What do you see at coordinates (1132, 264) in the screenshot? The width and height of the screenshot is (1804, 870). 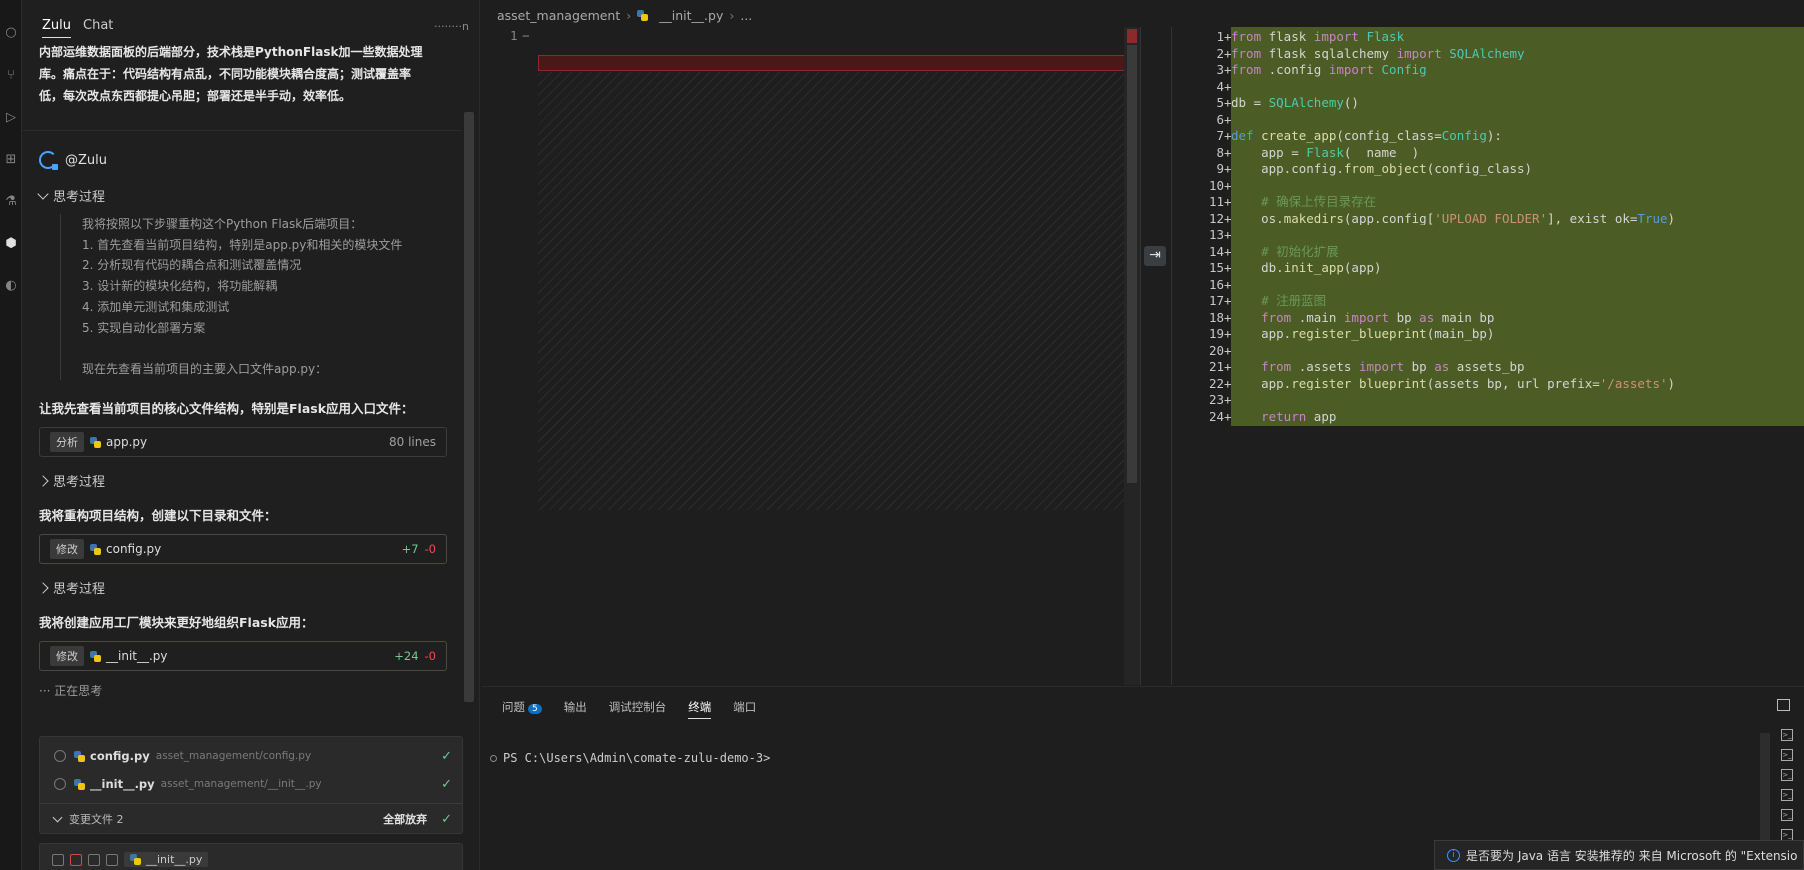 I see `ruler-region` at bounding box center [1132, 264].